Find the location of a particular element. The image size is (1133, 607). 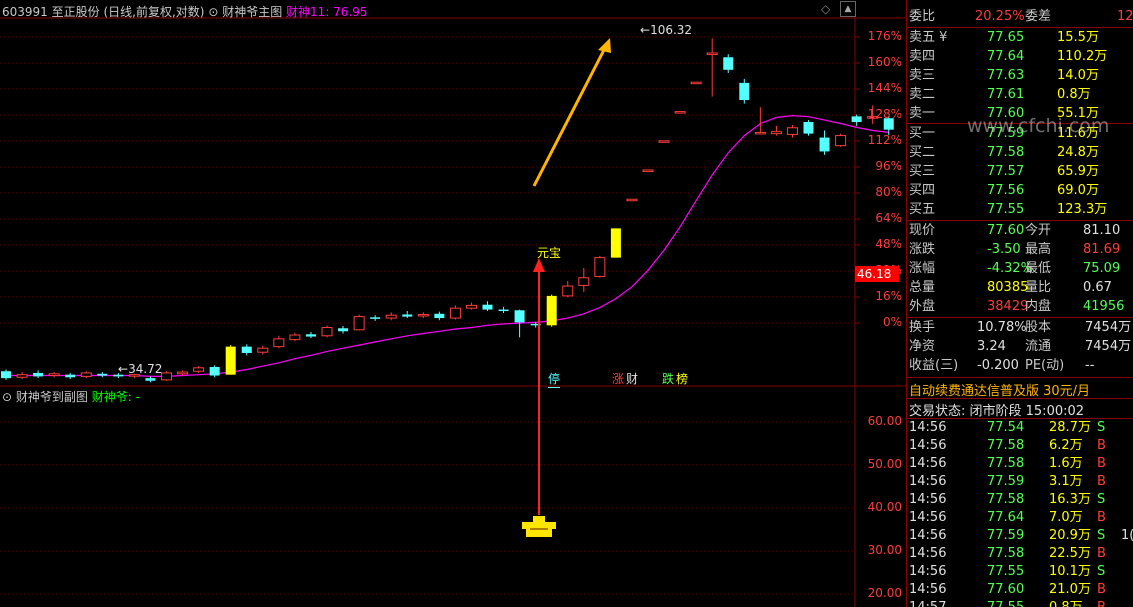

stat-label: 涨跌 is located at coordinates (922, 249).